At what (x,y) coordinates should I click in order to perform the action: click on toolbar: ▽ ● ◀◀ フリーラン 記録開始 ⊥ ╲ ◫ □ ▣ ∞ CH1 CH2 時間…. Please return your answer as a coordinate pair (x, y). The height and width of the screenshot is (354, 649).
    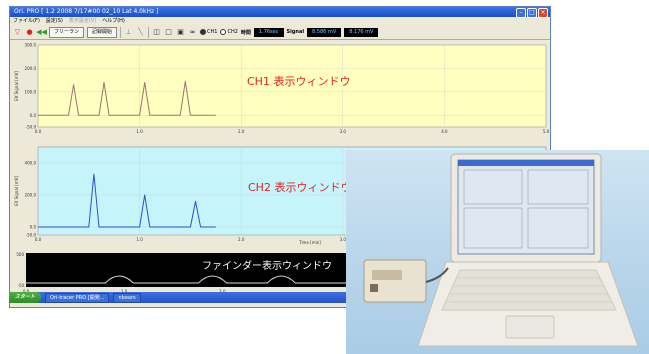
    Looking at the image, I should click on (280, 32).